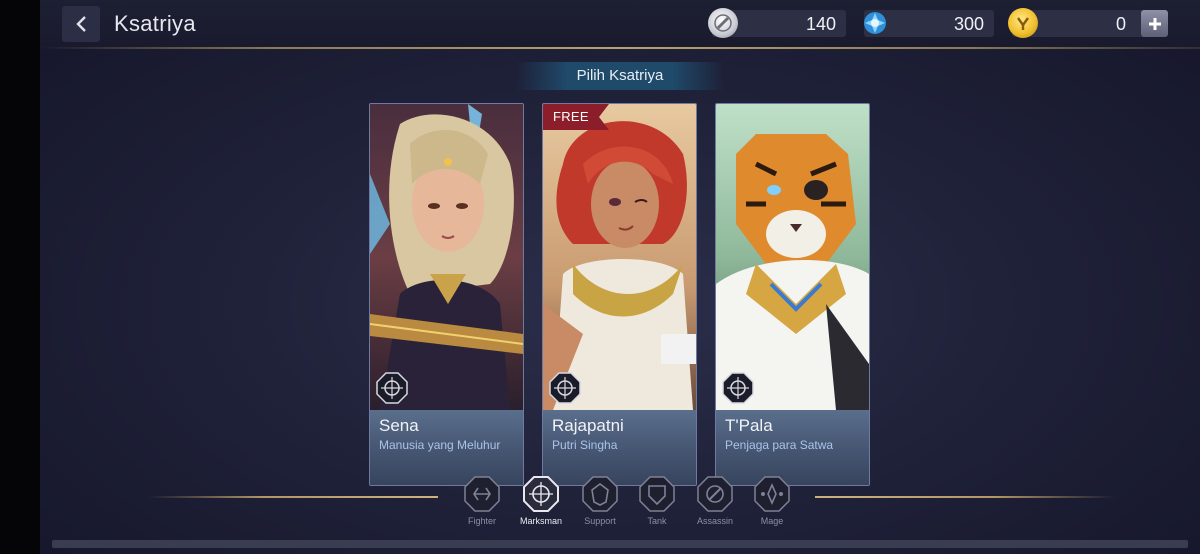 The image size is (1200, 554). I want to click on hero-card-tpala: T'Pala Penjaga para Satwa, so click(792, 294).